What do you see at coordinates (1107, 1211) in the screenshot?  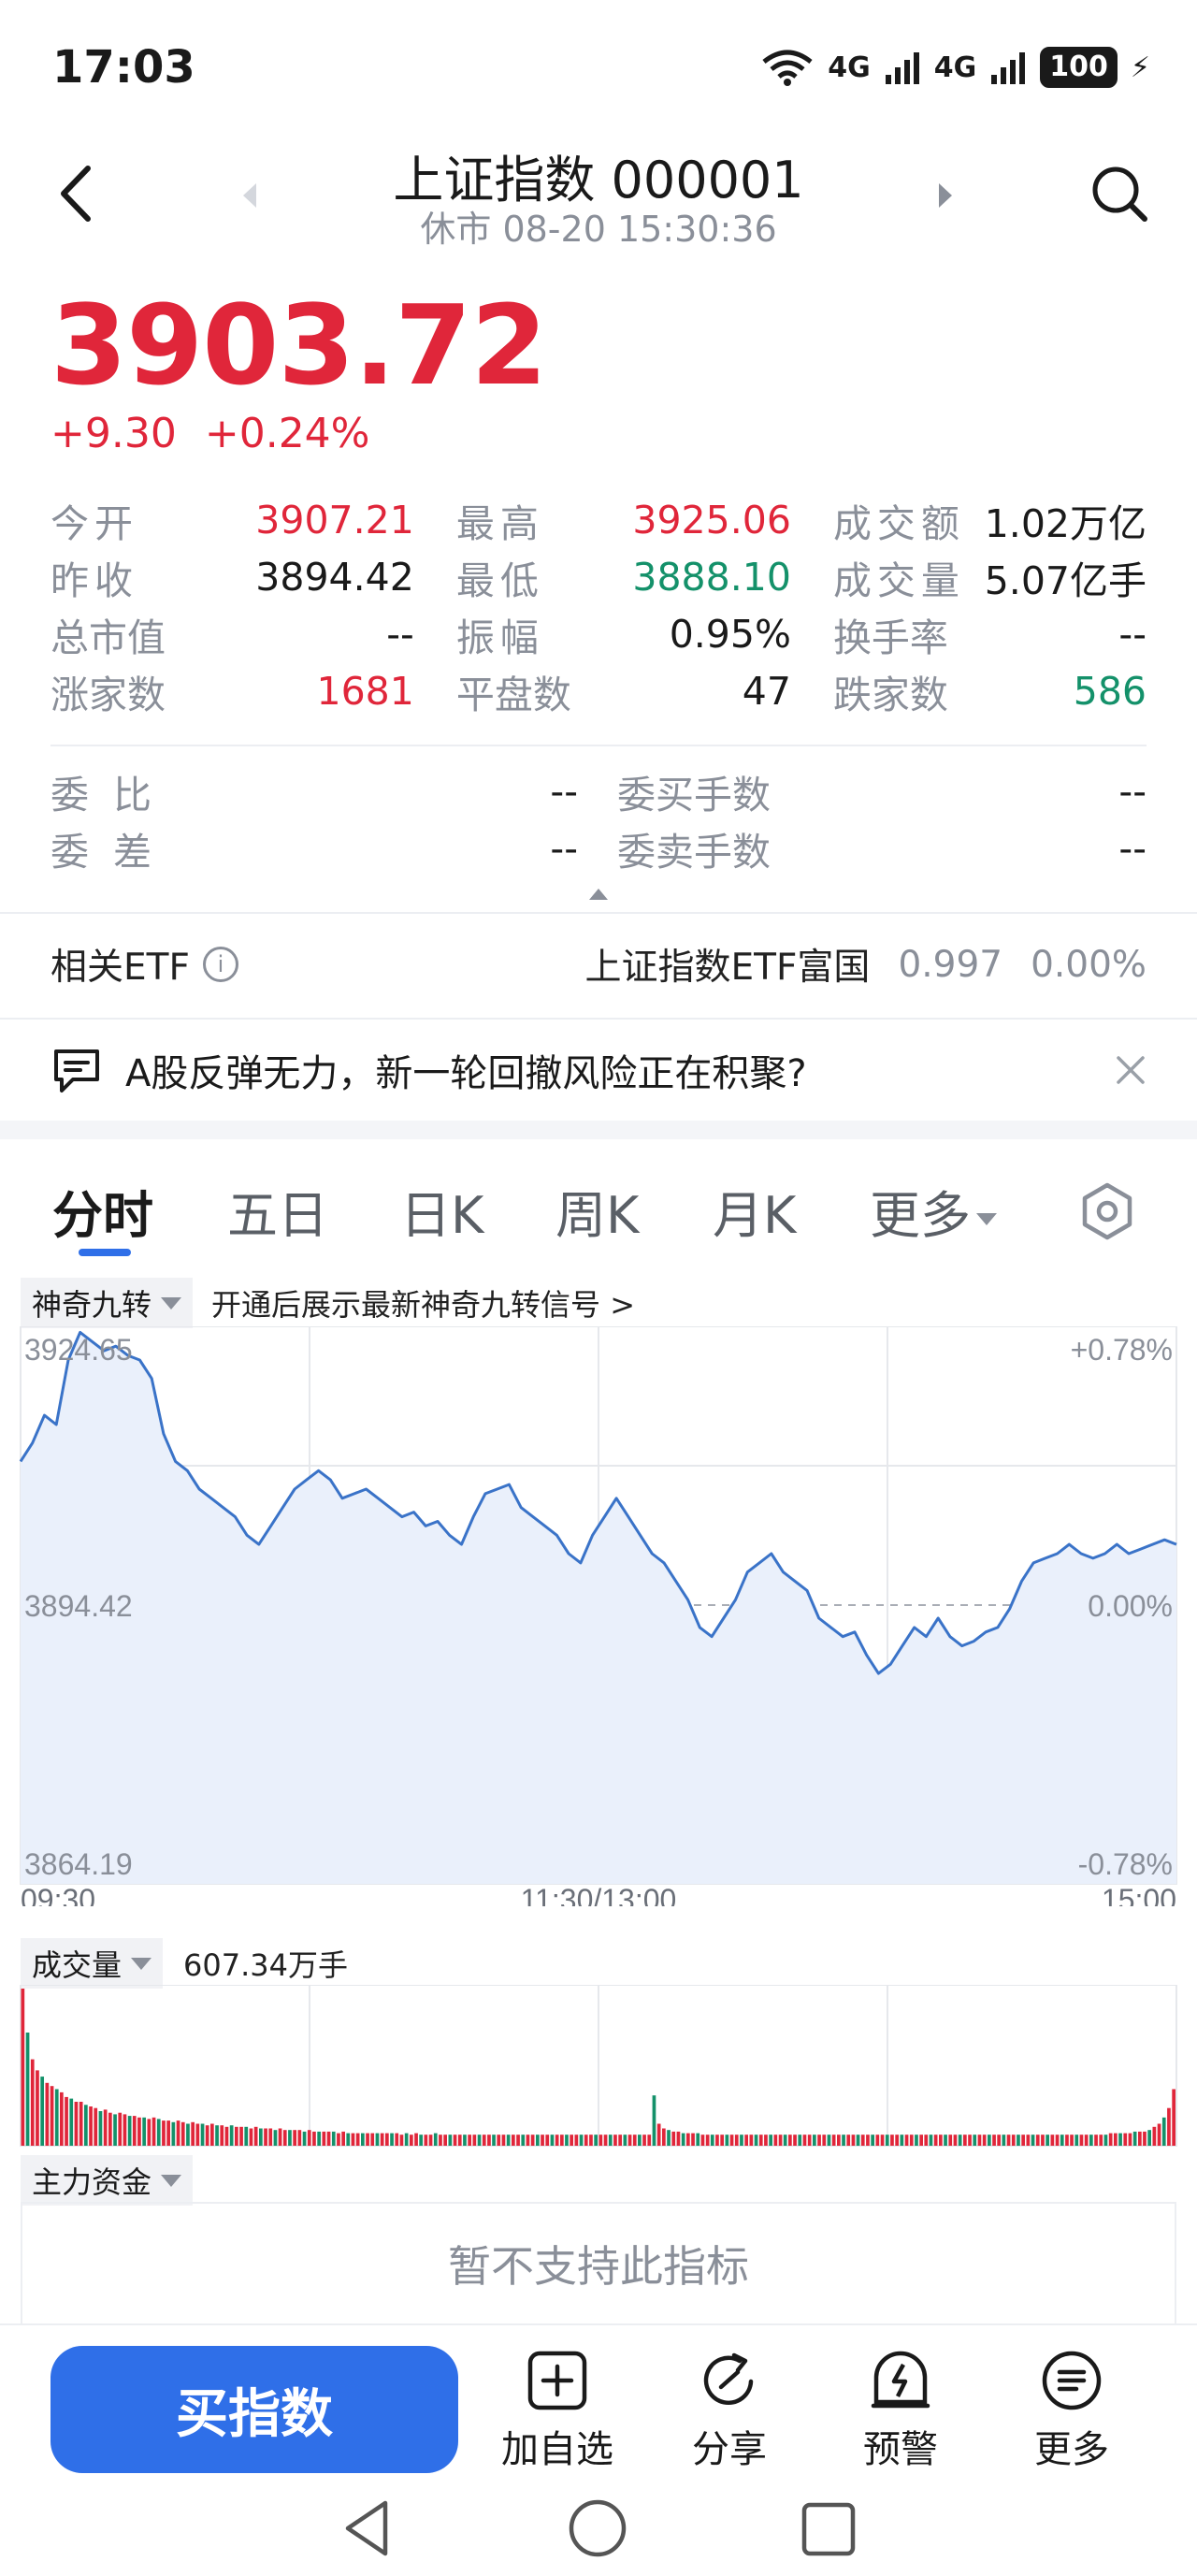 I see `settings-icon` at bounding box center [1107, 1211].